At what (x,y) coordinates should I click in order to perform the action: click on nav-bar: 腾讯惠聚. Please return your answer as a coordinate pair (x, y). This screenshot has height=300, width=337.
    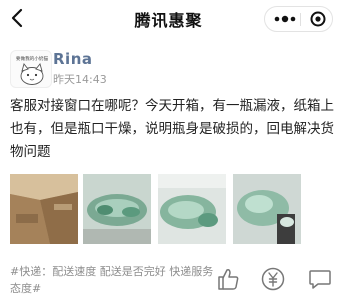
    Looking at the image, I should click on (168, 19).